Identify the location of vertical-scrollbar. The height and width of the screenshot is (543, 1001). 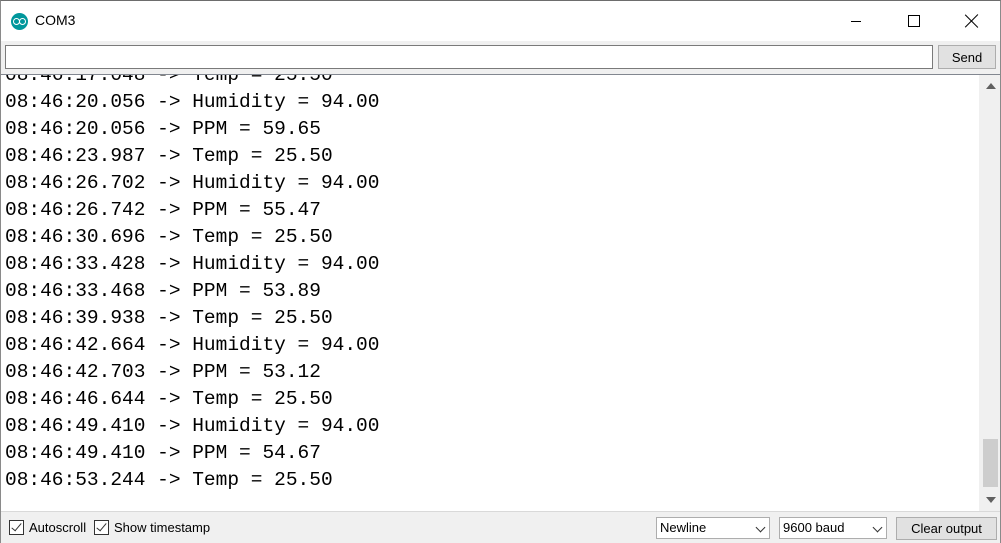
(989, 293).